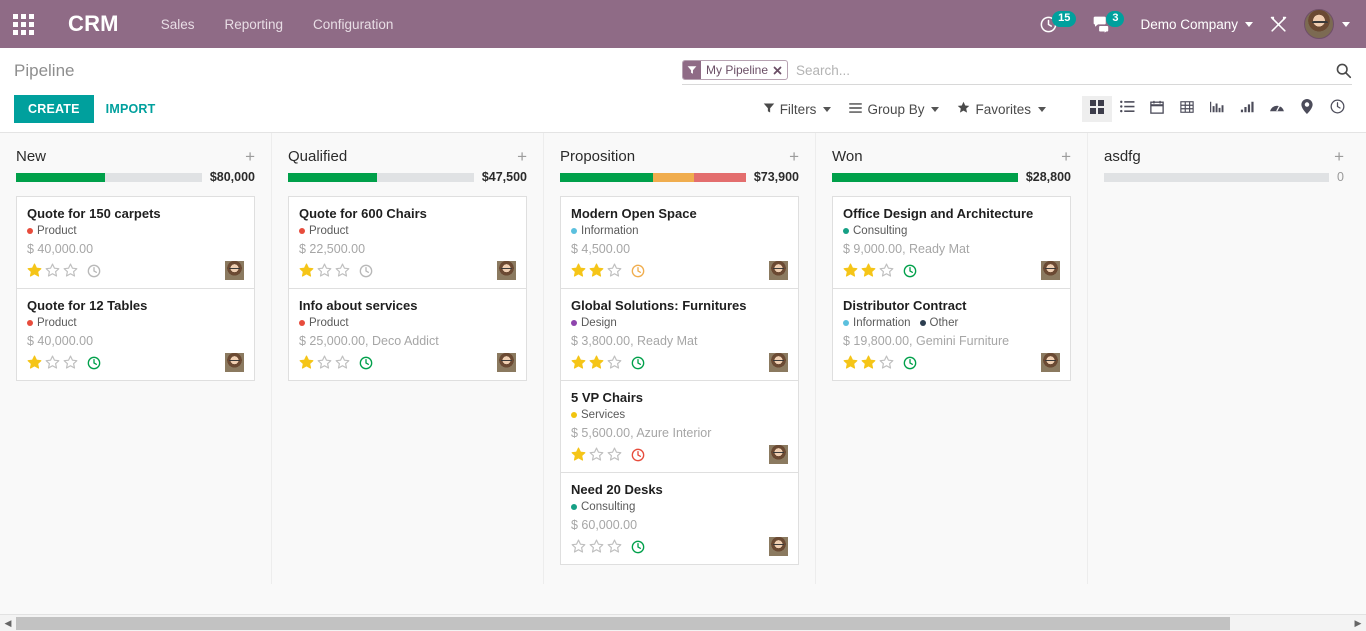 Image resolution: width=1366 pixels, height=631 pixels. I want to click on graph-line-view-button, so click(1247, 109).